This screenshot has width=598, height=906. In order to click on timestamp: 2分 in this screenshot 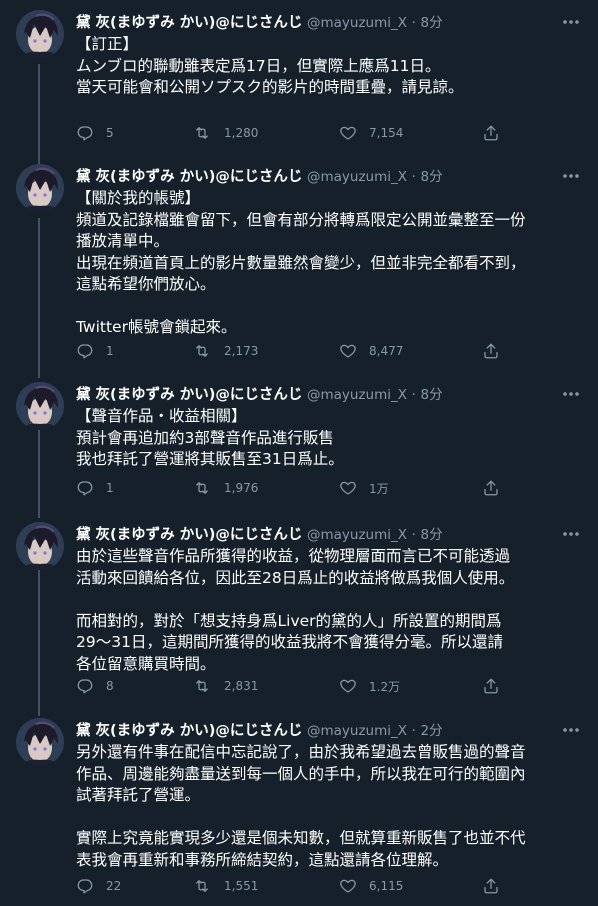, I will do `click(432, 731)`.